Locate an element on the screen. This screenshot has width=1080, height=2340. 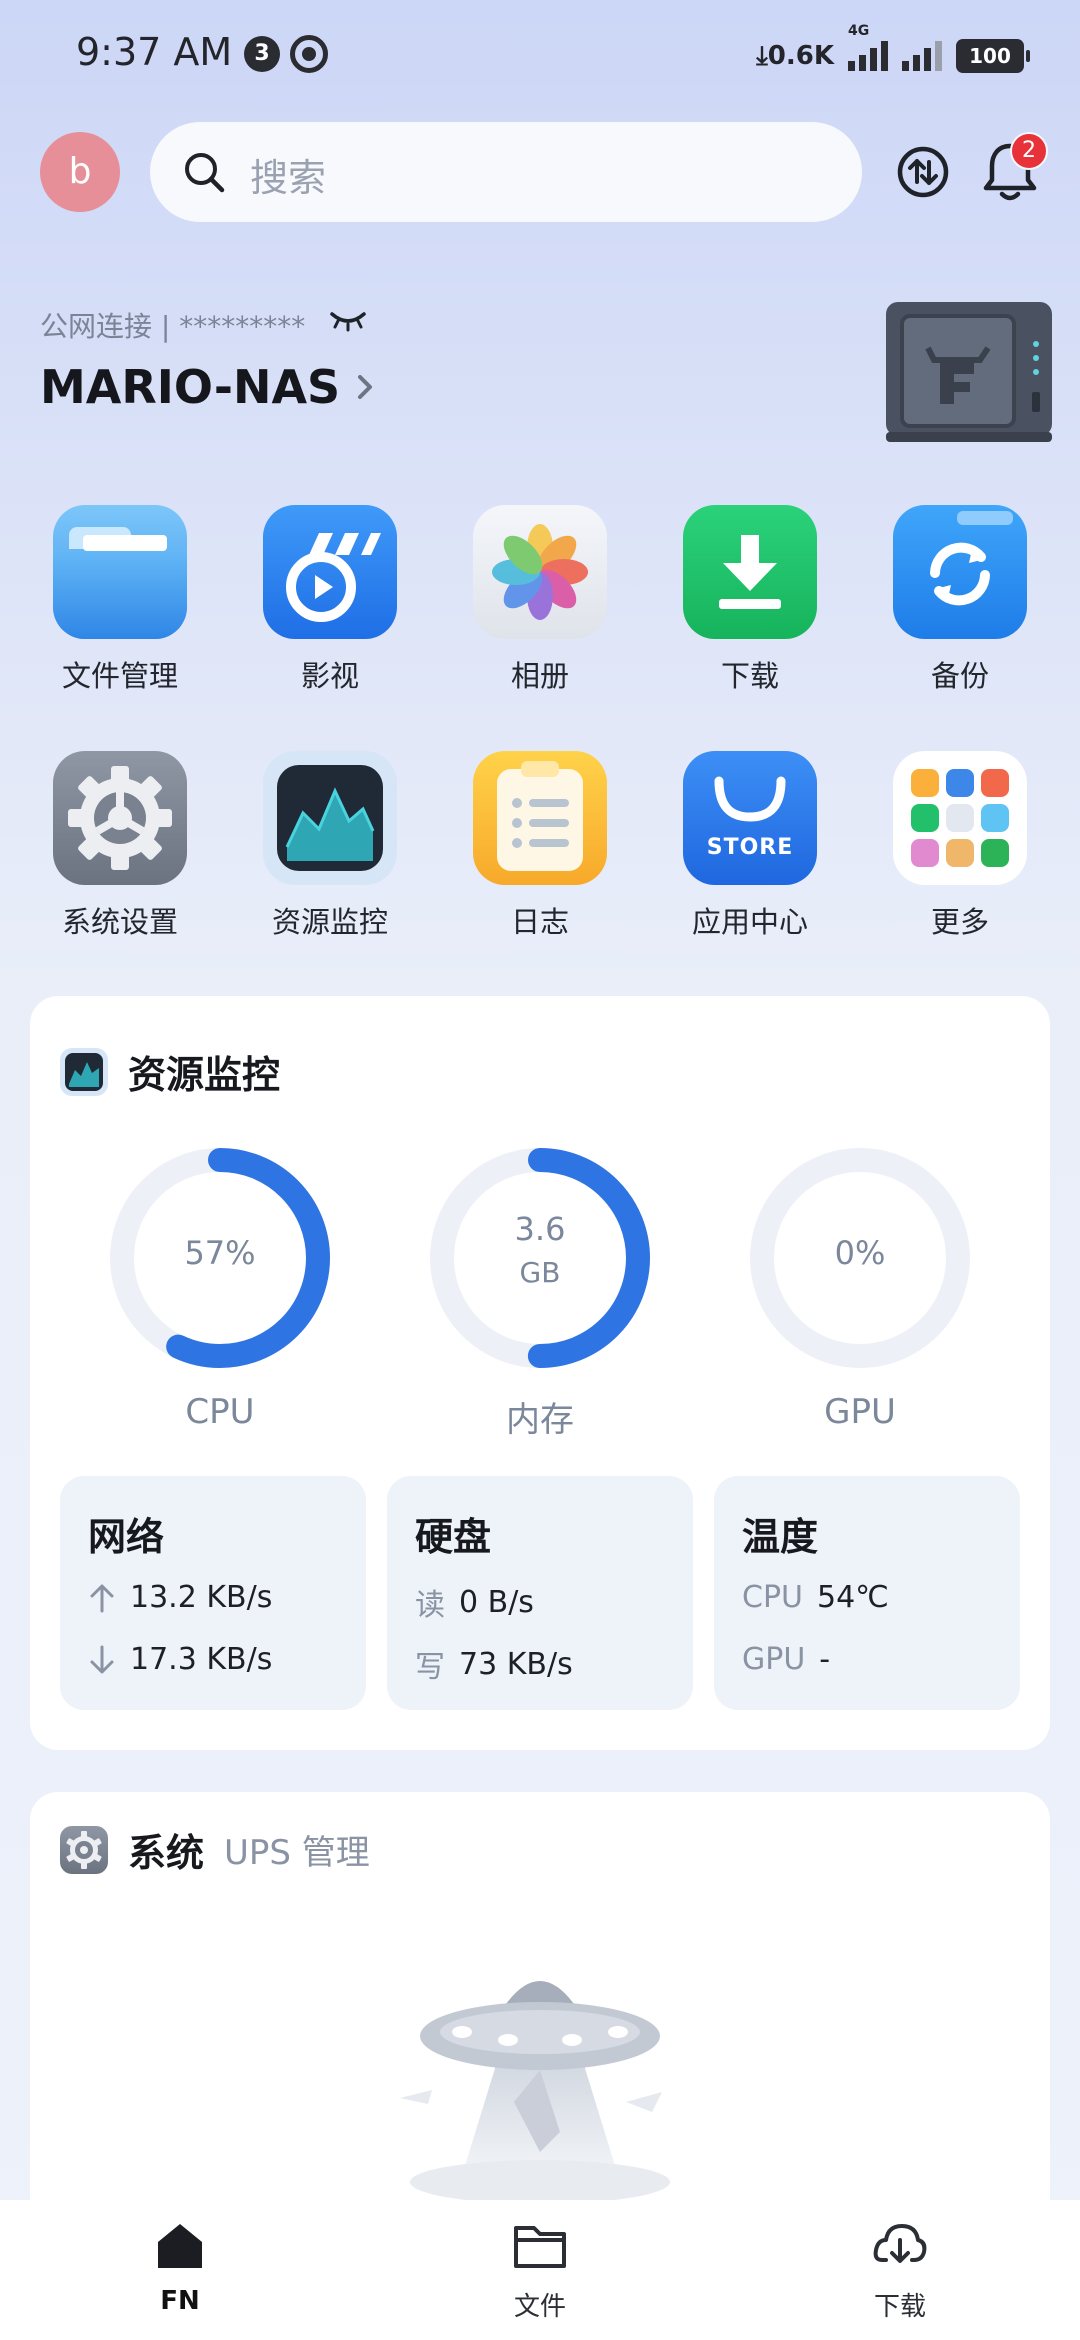
gpu-value: 0% is located at coordinates (860, 1253).